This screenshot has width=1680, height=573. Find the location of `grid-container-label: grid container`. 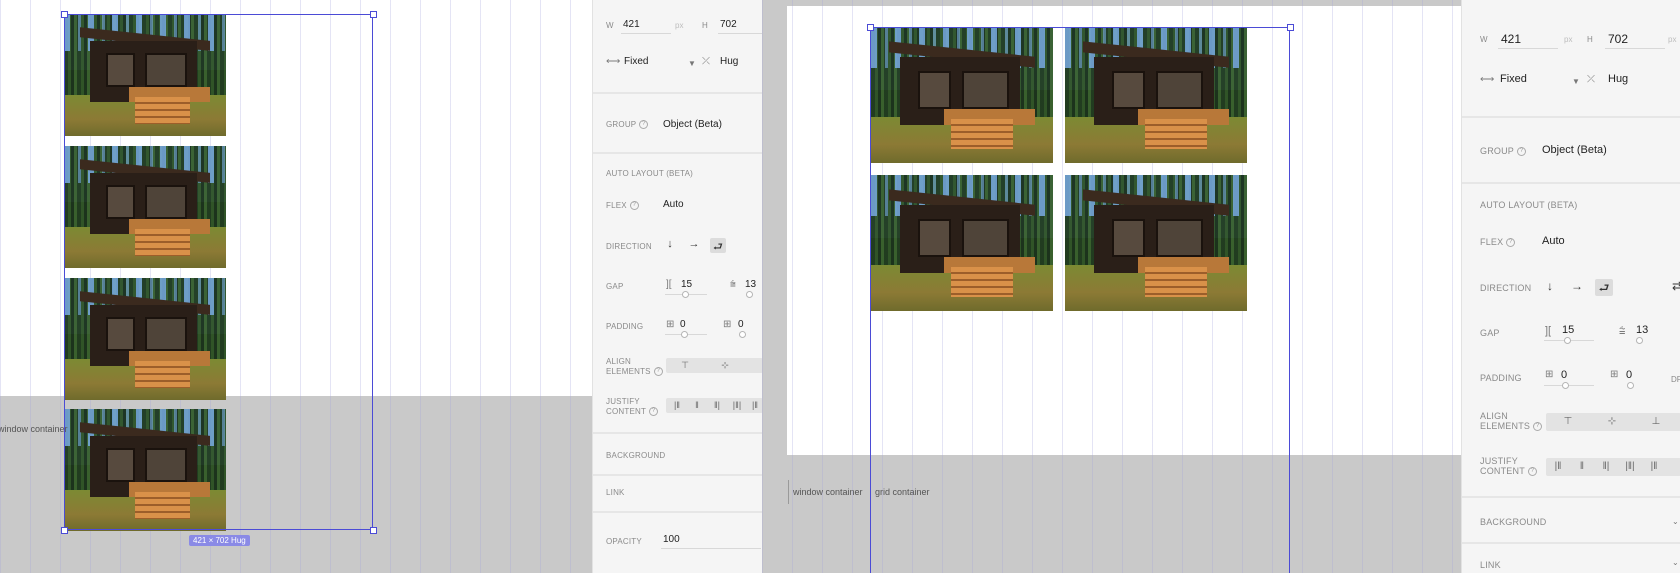

grid-container-label: grid container is located at coordinates (902, 492).